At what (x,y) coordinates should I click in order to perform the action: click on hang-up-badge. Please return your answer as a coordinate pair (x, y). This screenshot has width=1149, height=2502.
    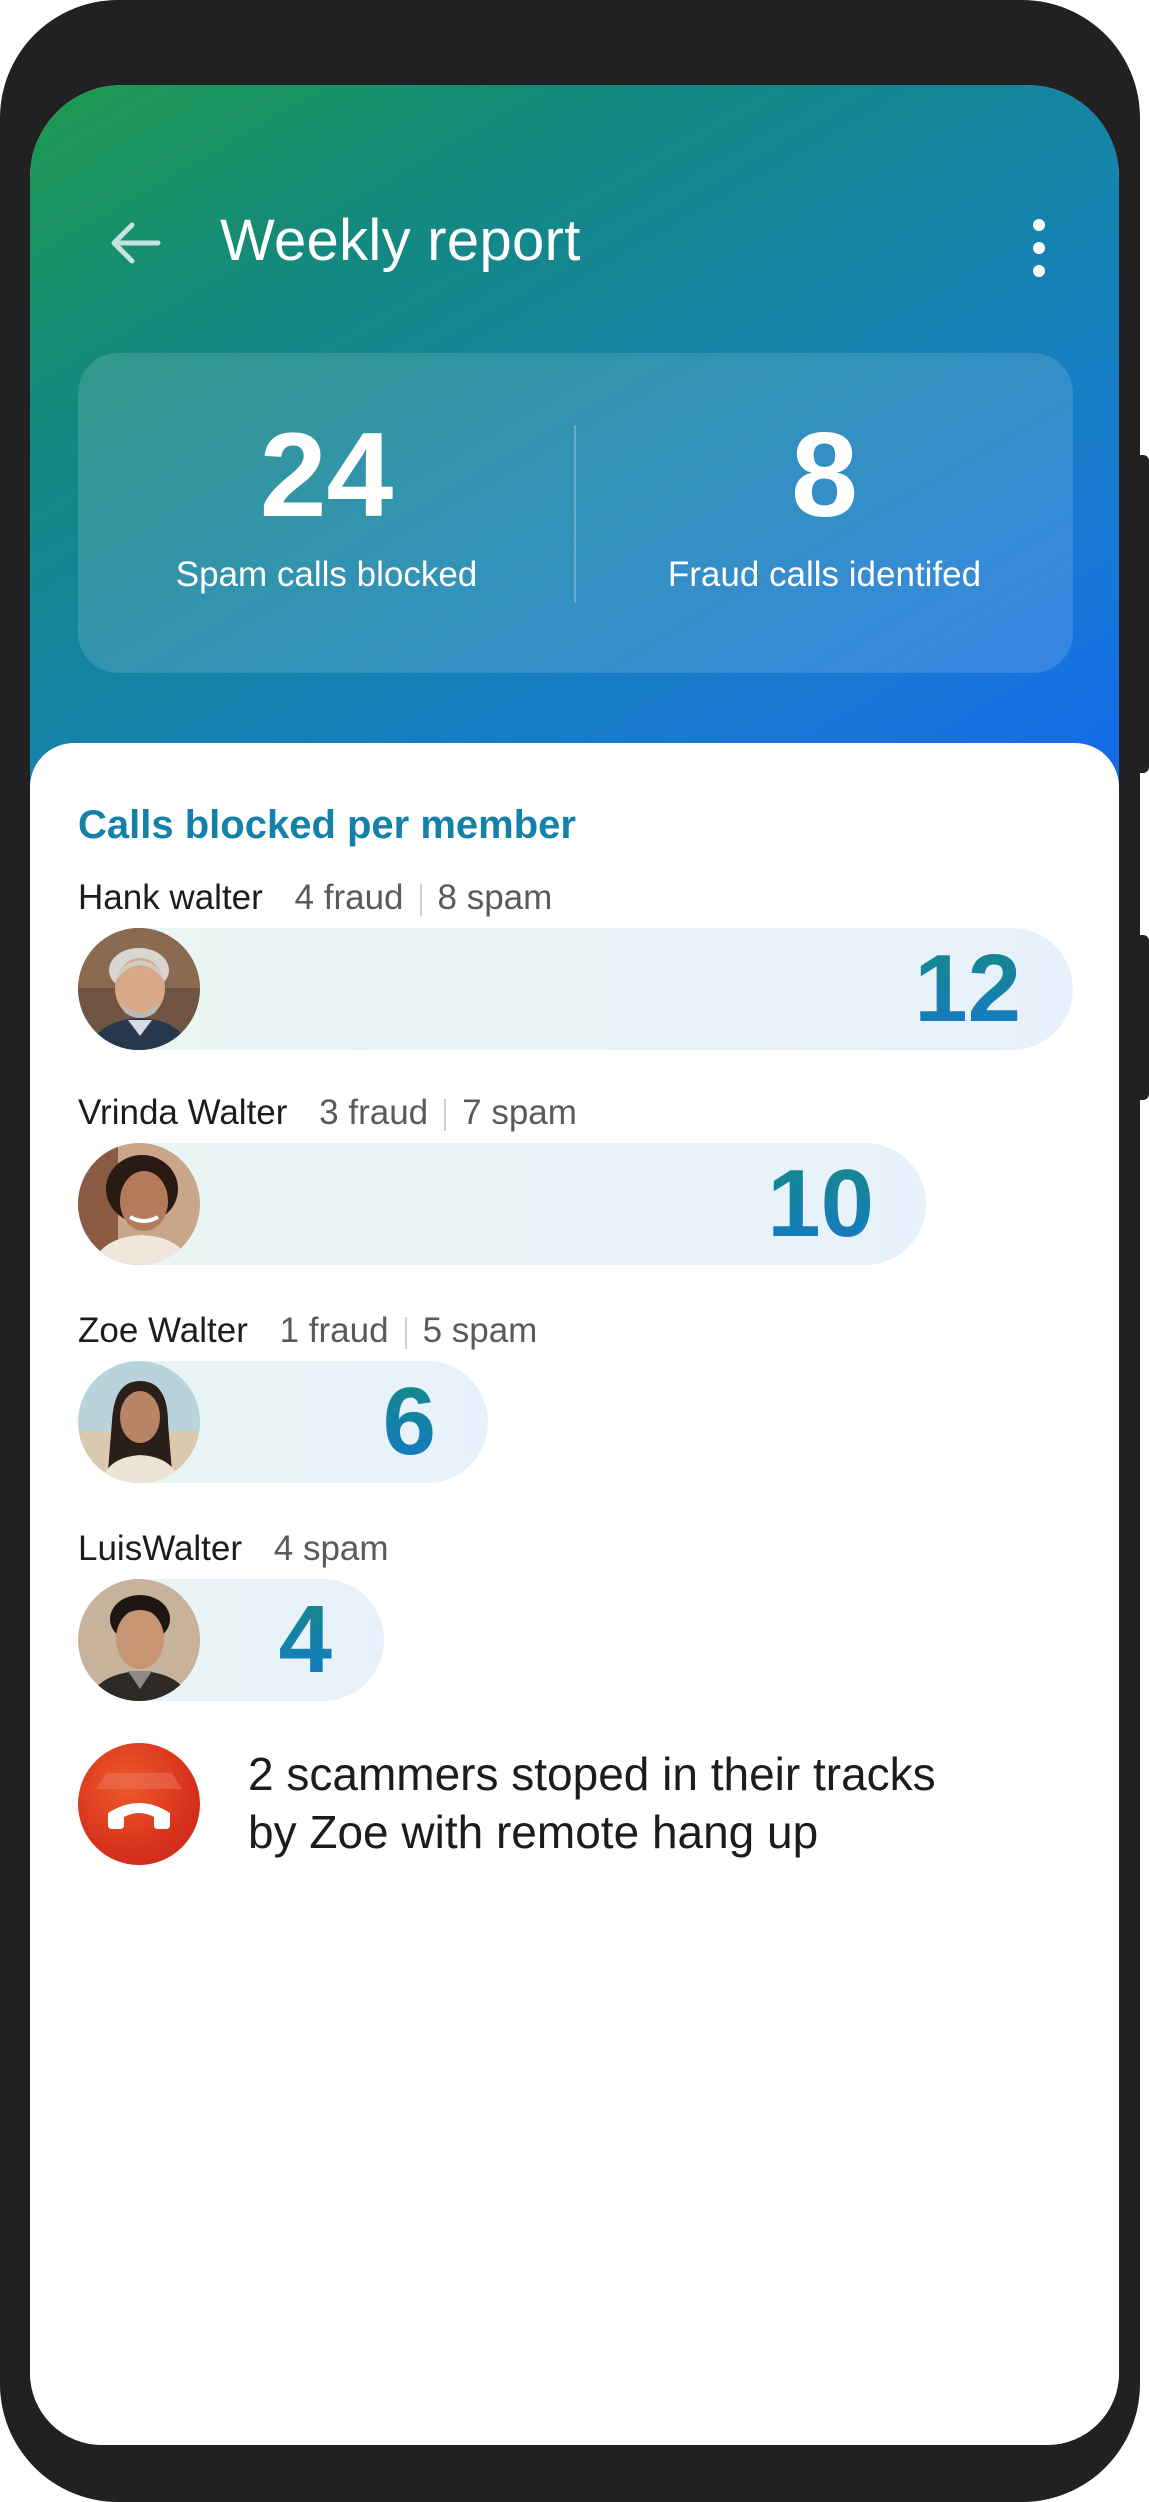
    Looking at the image, I should click on (139, 1804).